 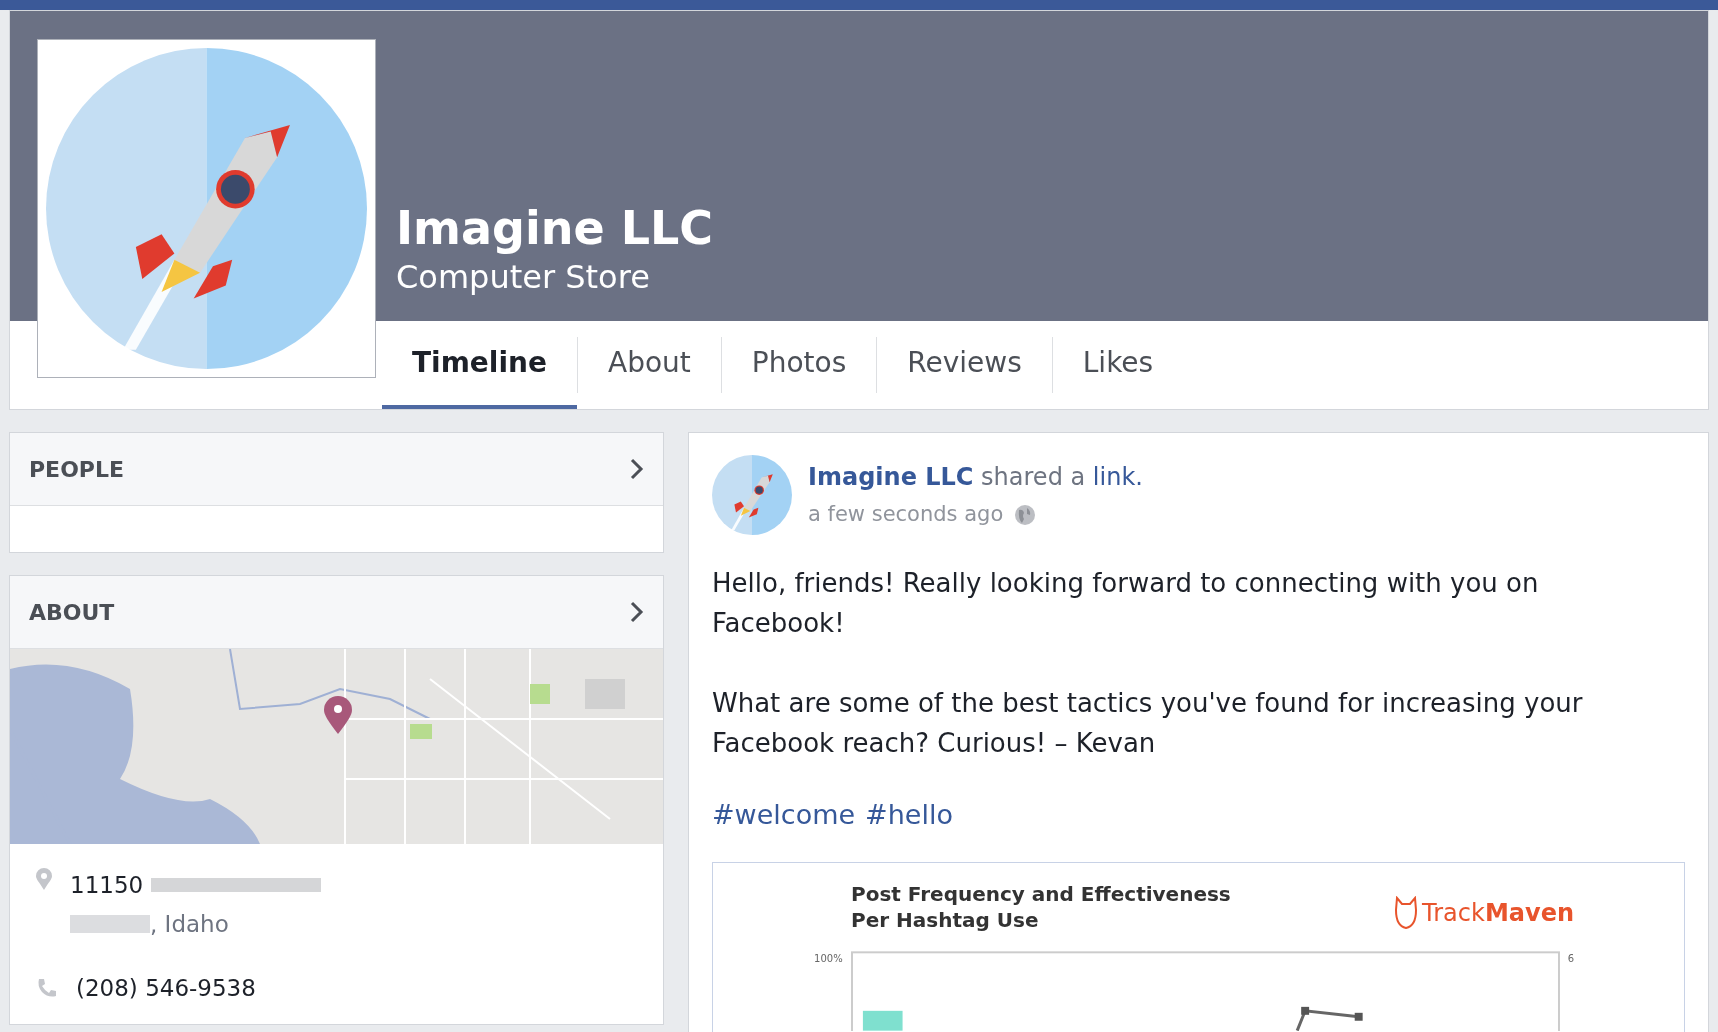 What do you see at coordinates (44, 879) in the screenshot?
I see `location-pin-icon` at bounding box center [44, 879].